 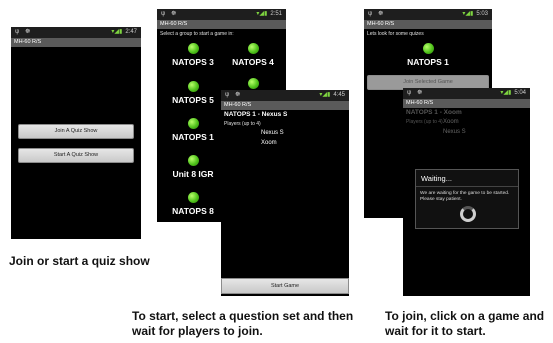 What do you see at coordinates (482, 14) in the screenshot?
I see `clock: 5:03` at bounding box center [482, 14].